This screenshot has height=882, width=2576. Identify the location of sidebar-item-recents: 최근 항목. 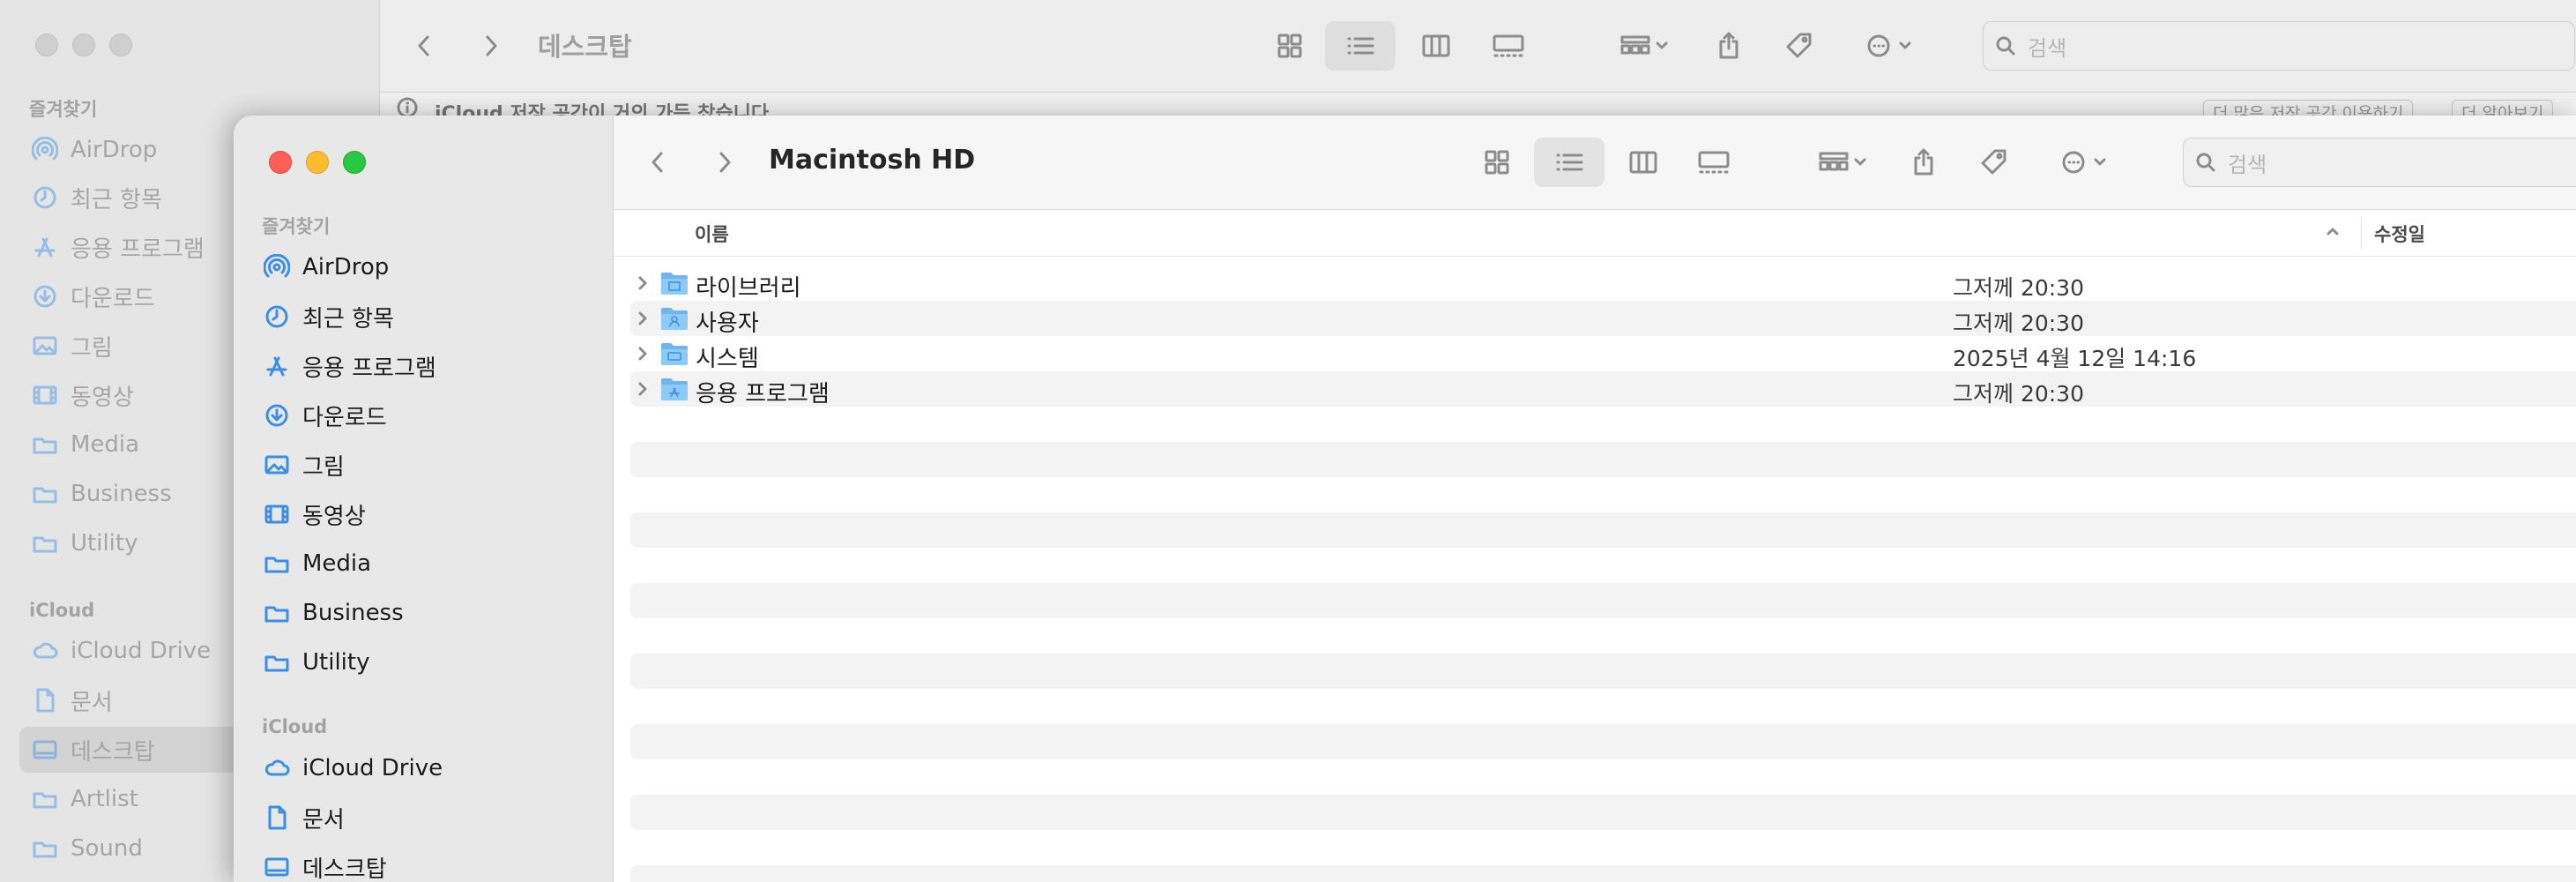
(428, 317).